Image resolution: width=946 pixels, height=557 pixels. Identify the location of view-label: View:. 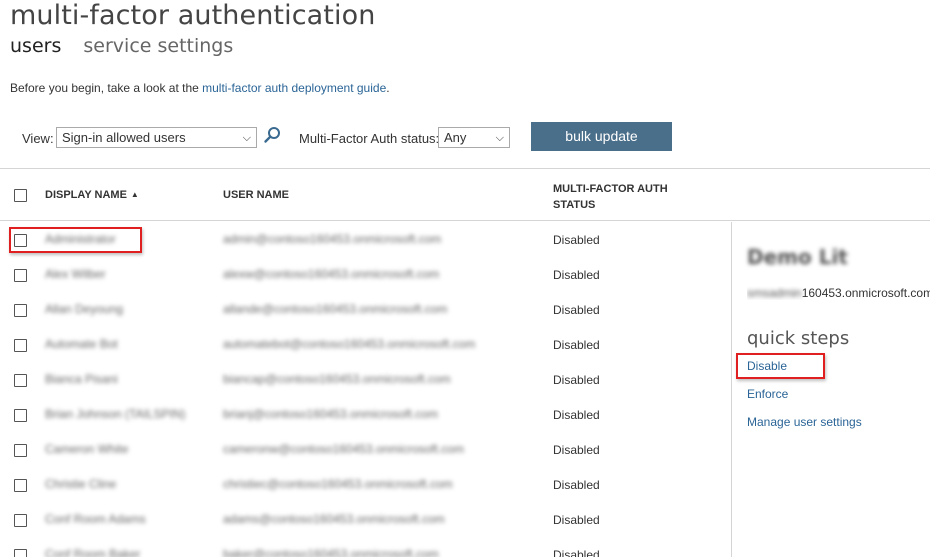
(38, 138).